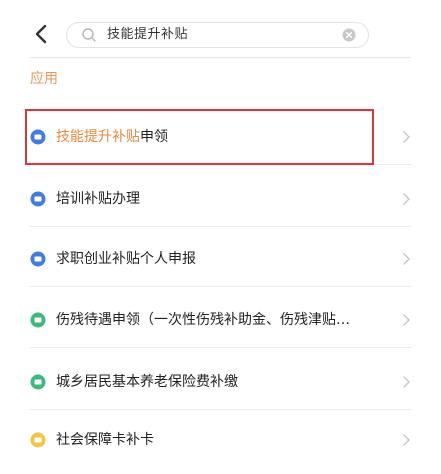  I want to click on result-item-text: 求职创业补贴个人申报, so click(126, 259).